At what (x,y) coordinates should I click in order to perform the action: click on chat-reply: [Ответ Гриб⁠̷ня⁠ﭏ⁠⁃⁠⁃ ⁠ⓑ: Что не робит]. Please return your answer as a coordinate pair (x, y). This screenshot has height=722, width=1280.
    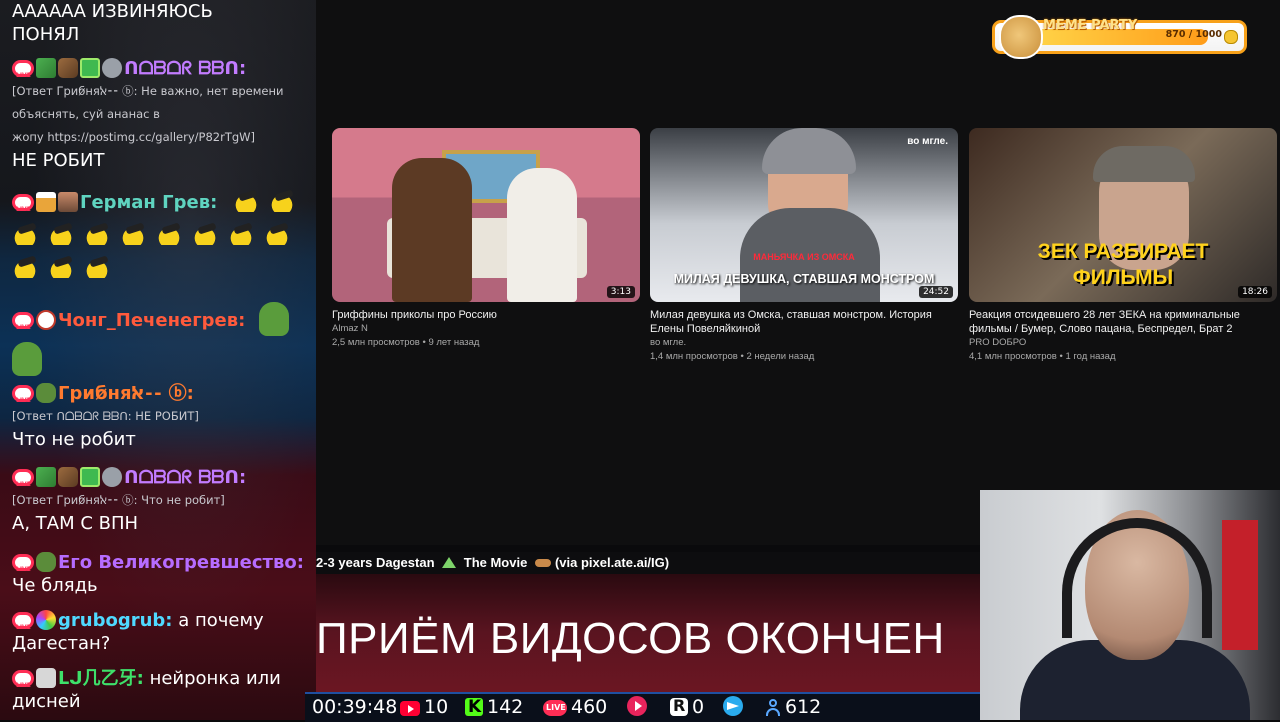
    Looking at the image, I should click on (118, 500).